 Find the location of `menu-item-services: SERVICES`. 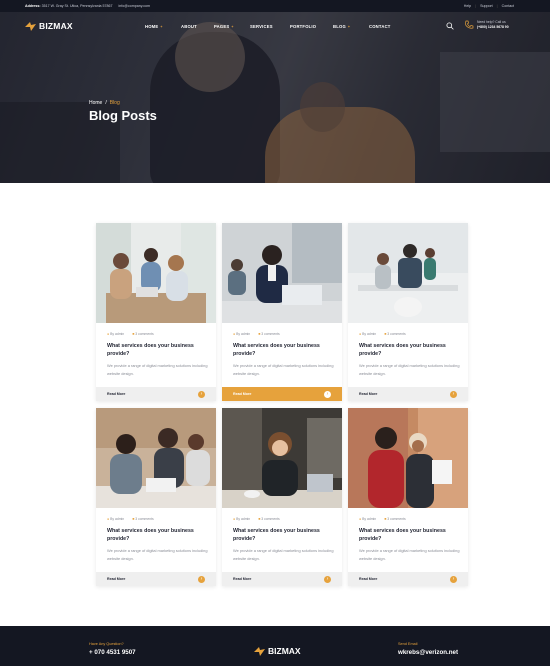

menu-item-services: SERVICES is located at coordinates (270, 26).